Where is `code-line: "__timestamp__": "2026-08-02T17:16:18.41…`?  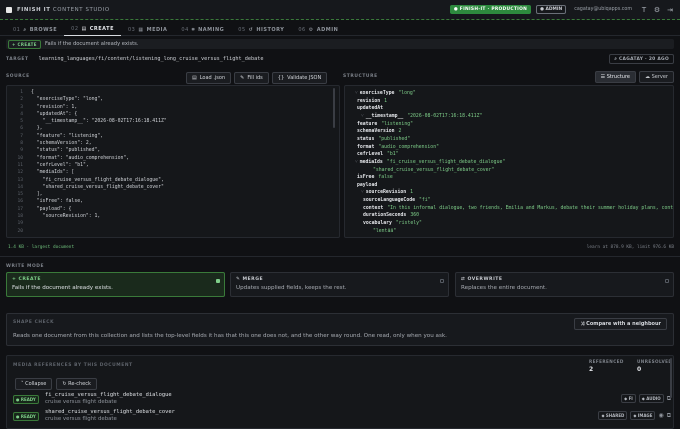
code-line: "__timestamp__": "2026-08-02T17:16:18.41… is located at coordinates (99, 122).